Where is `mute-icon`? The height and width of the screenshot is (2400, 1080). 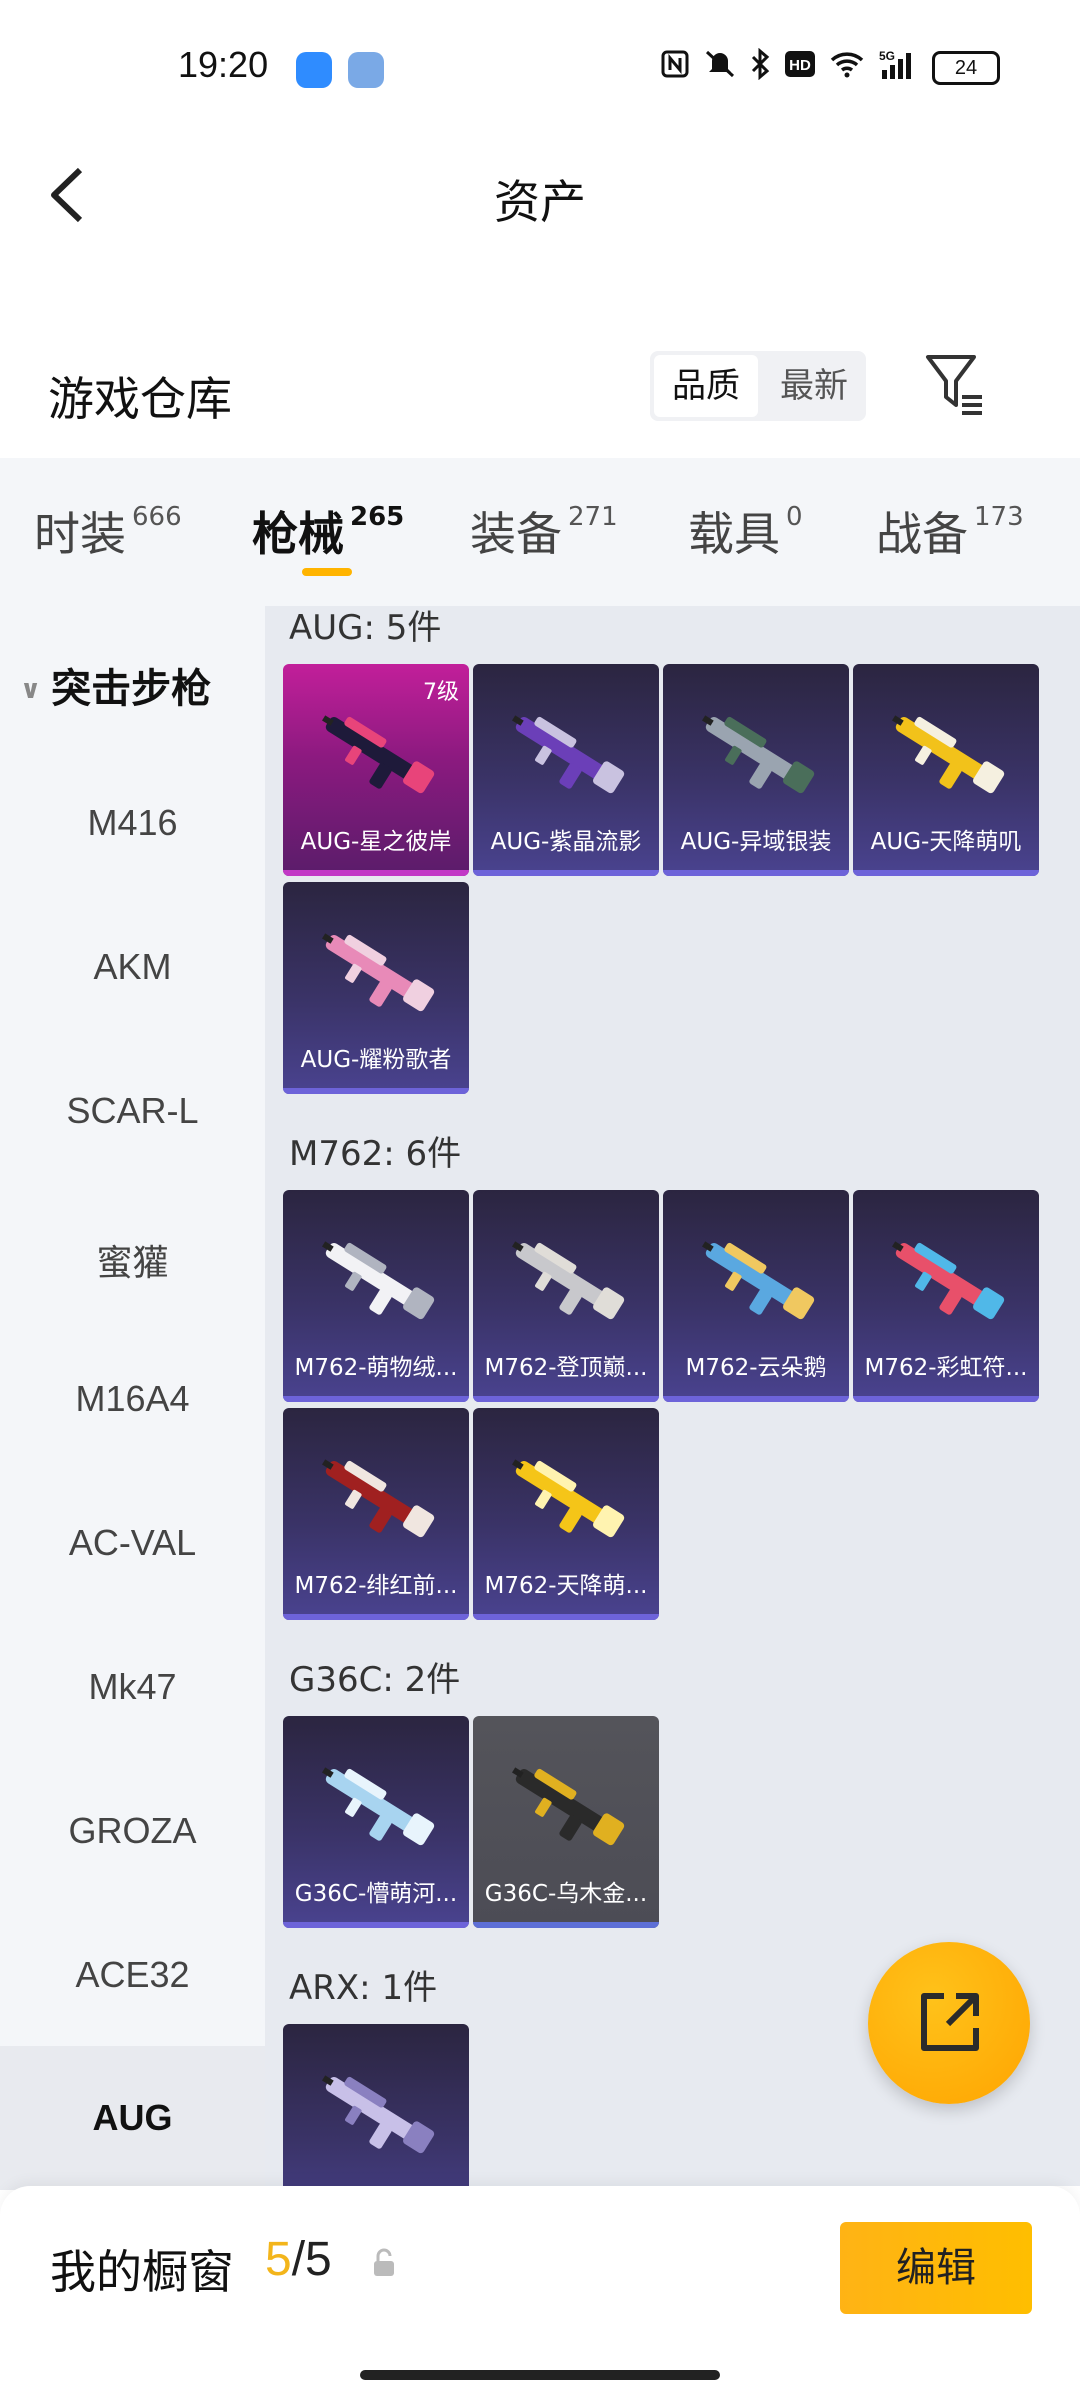
mute-icon is located at coordinates (720, 67).